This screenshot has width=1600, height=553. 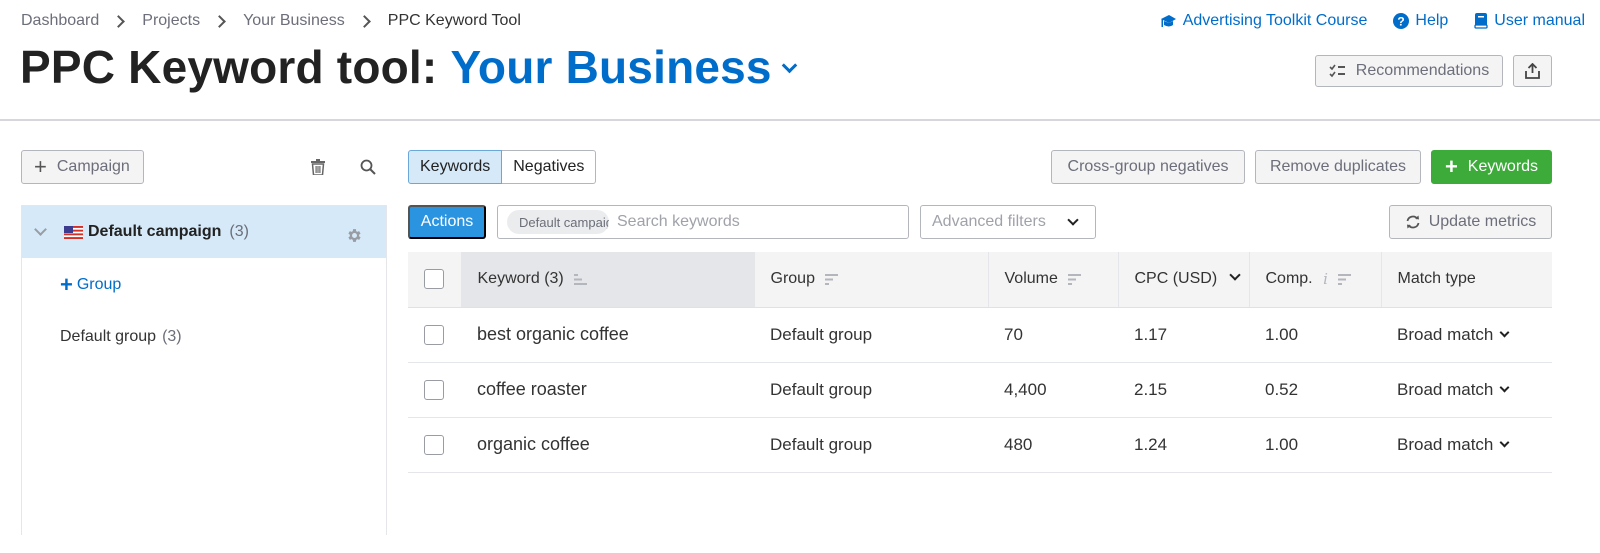 I want to click on update-metrics-label: Update metrics, so click(x=1482, y=221).